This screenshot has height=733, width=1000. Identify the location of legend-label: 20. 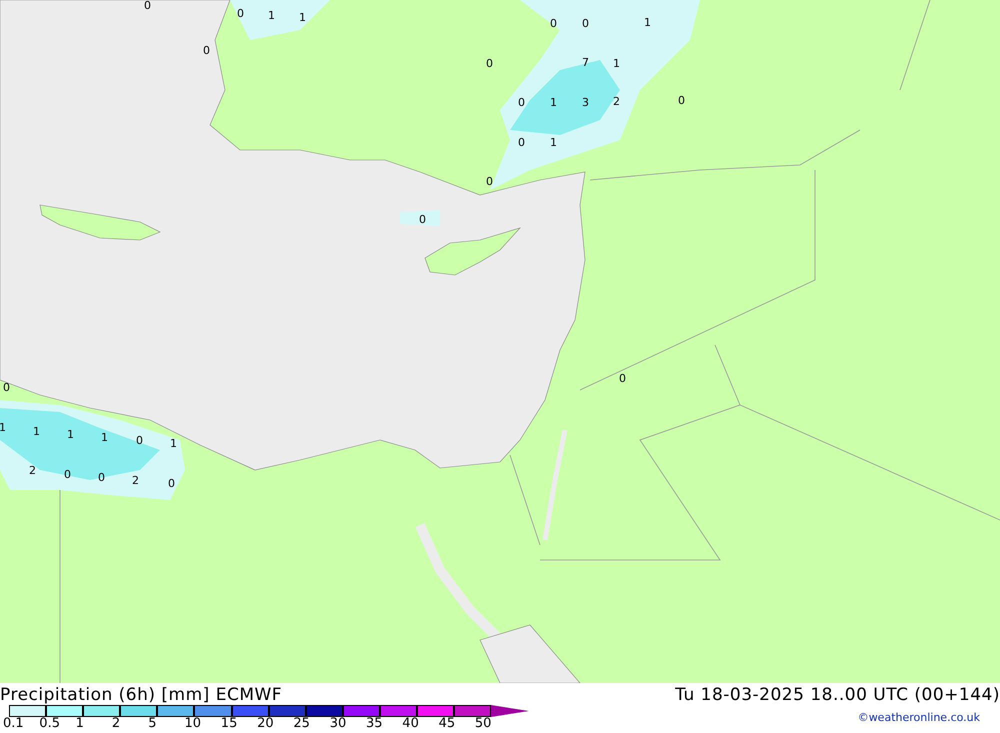
(265, 724).